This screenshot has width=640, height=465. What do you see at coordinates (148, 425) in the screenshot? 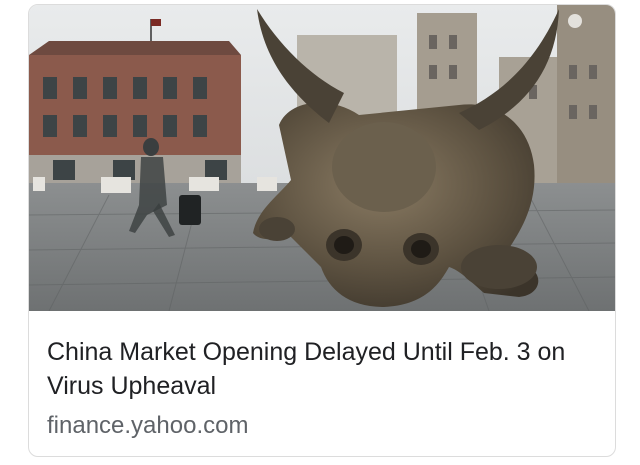
I see `source-domain: finance.yahoo.com` at bounding box center [148, 425].